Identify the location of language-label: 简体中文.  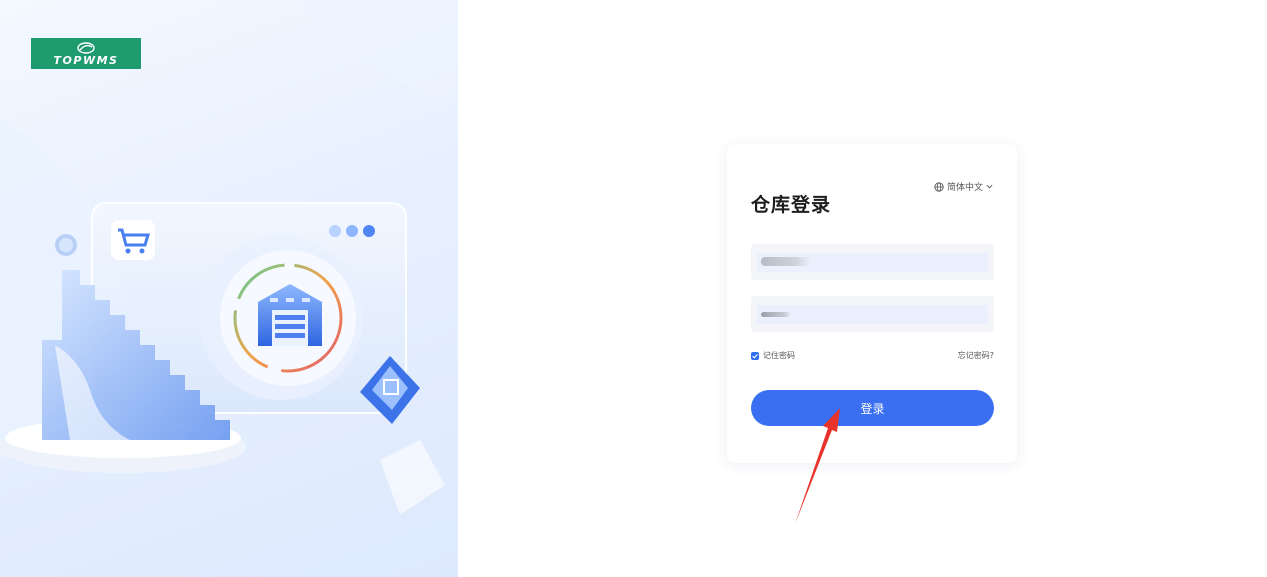
(964, 188).